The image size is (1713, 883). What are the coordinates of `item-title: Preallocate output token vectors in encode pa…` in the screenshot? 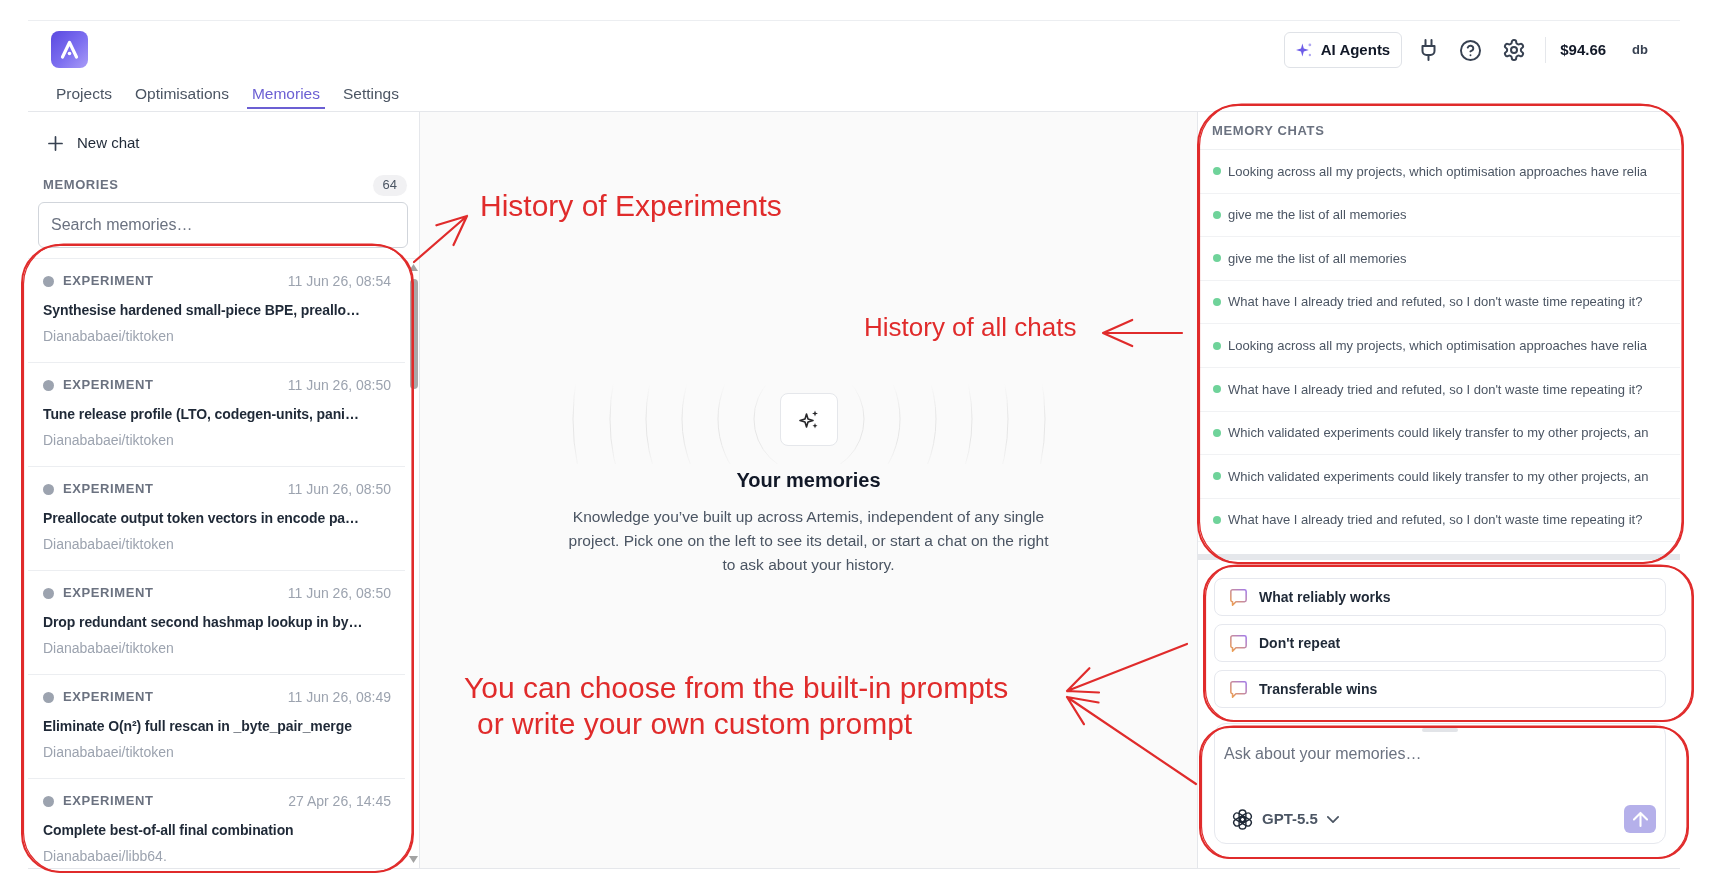 It's located at (201, 518).